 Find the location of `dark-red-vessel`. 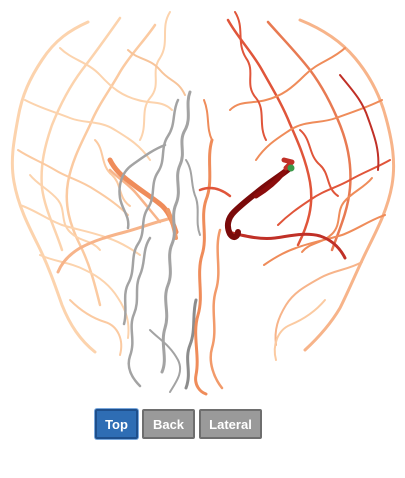

dark-red-vessel is located at coordinates (270, 184).